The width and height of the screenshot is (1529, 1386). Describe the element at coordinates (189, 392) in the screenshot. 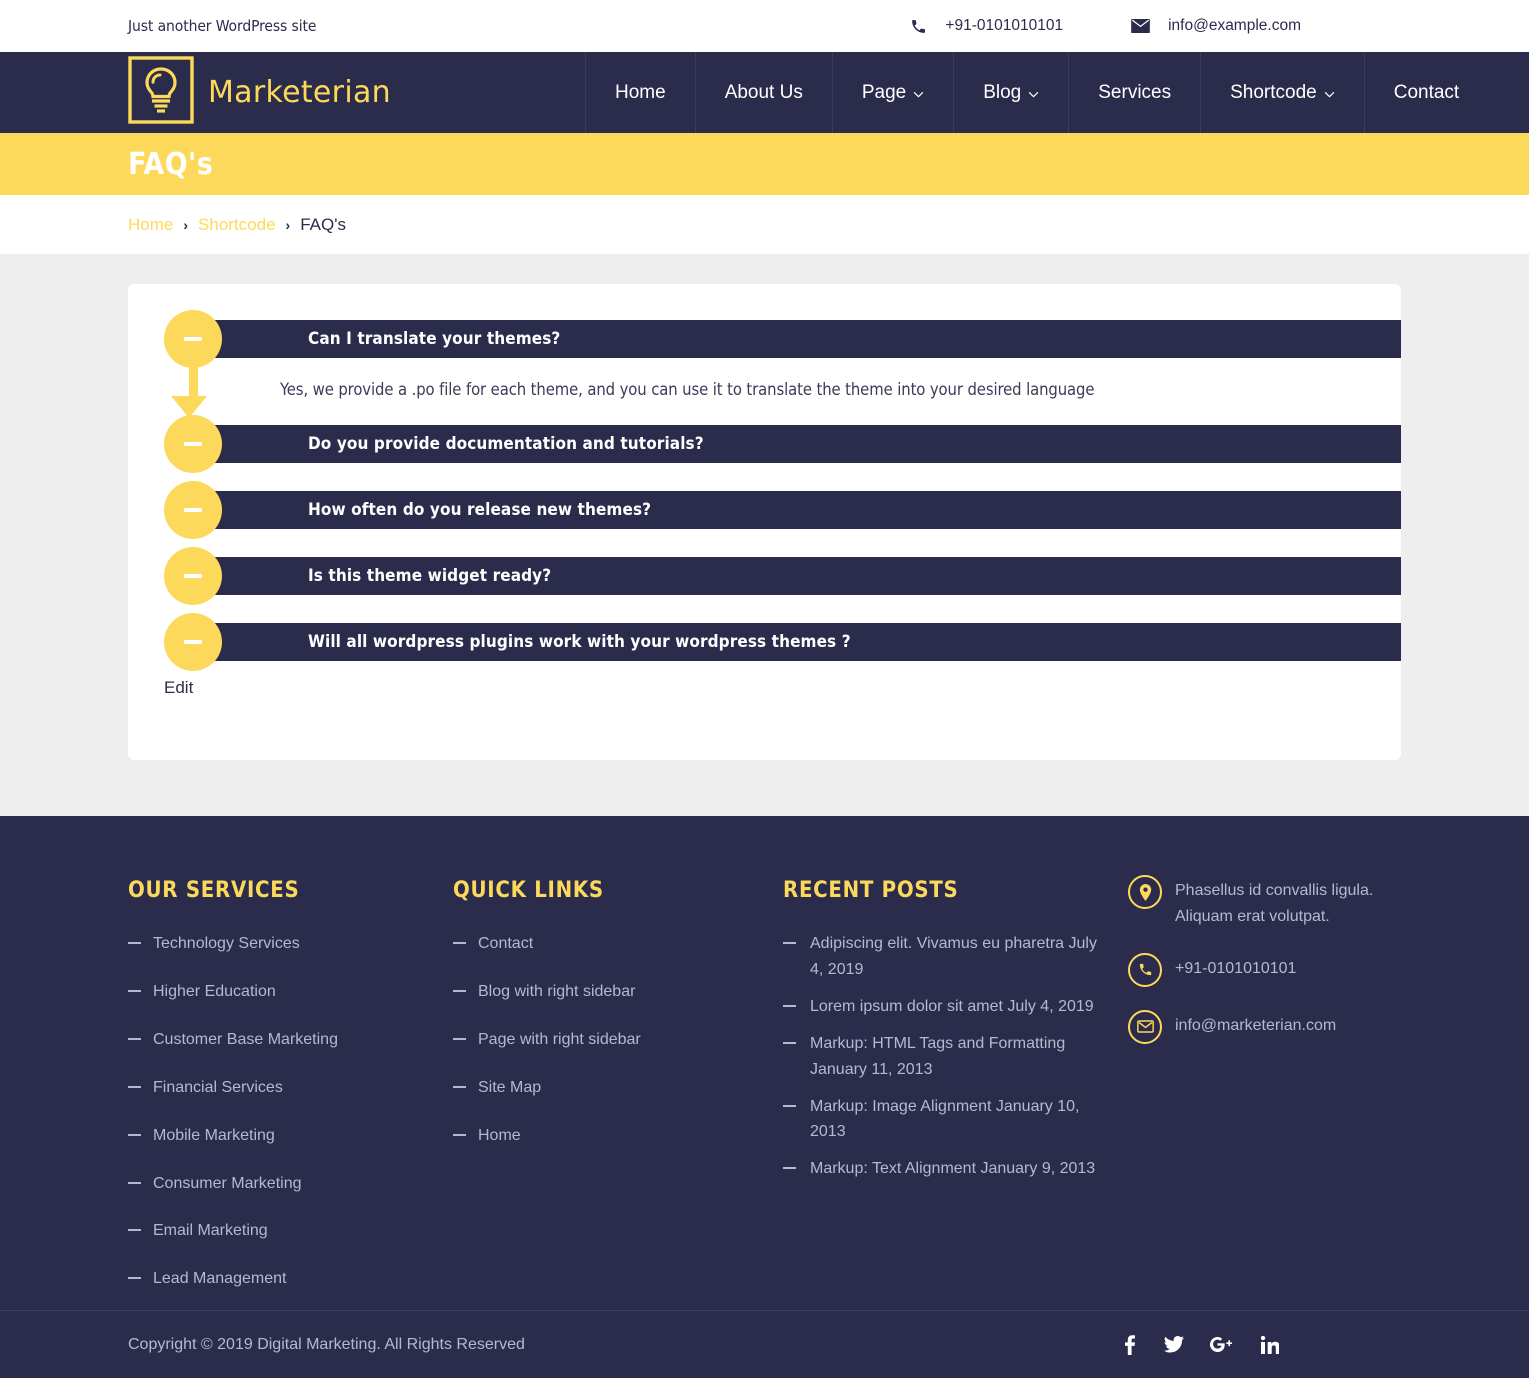

I see `faq-open-arrow-icon` at that location.